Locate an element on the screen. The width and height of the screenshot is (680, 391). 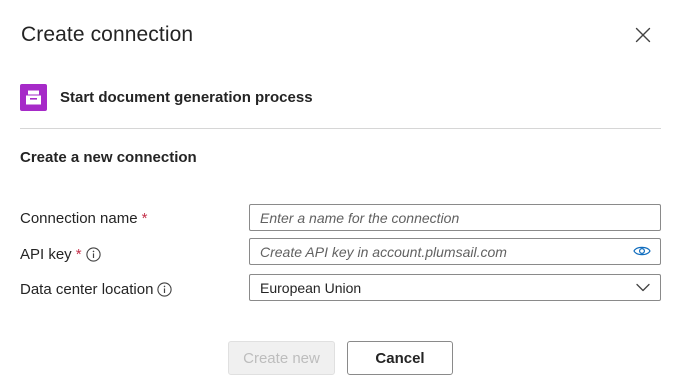
connection-name-input is located at coordinates (455, 217).